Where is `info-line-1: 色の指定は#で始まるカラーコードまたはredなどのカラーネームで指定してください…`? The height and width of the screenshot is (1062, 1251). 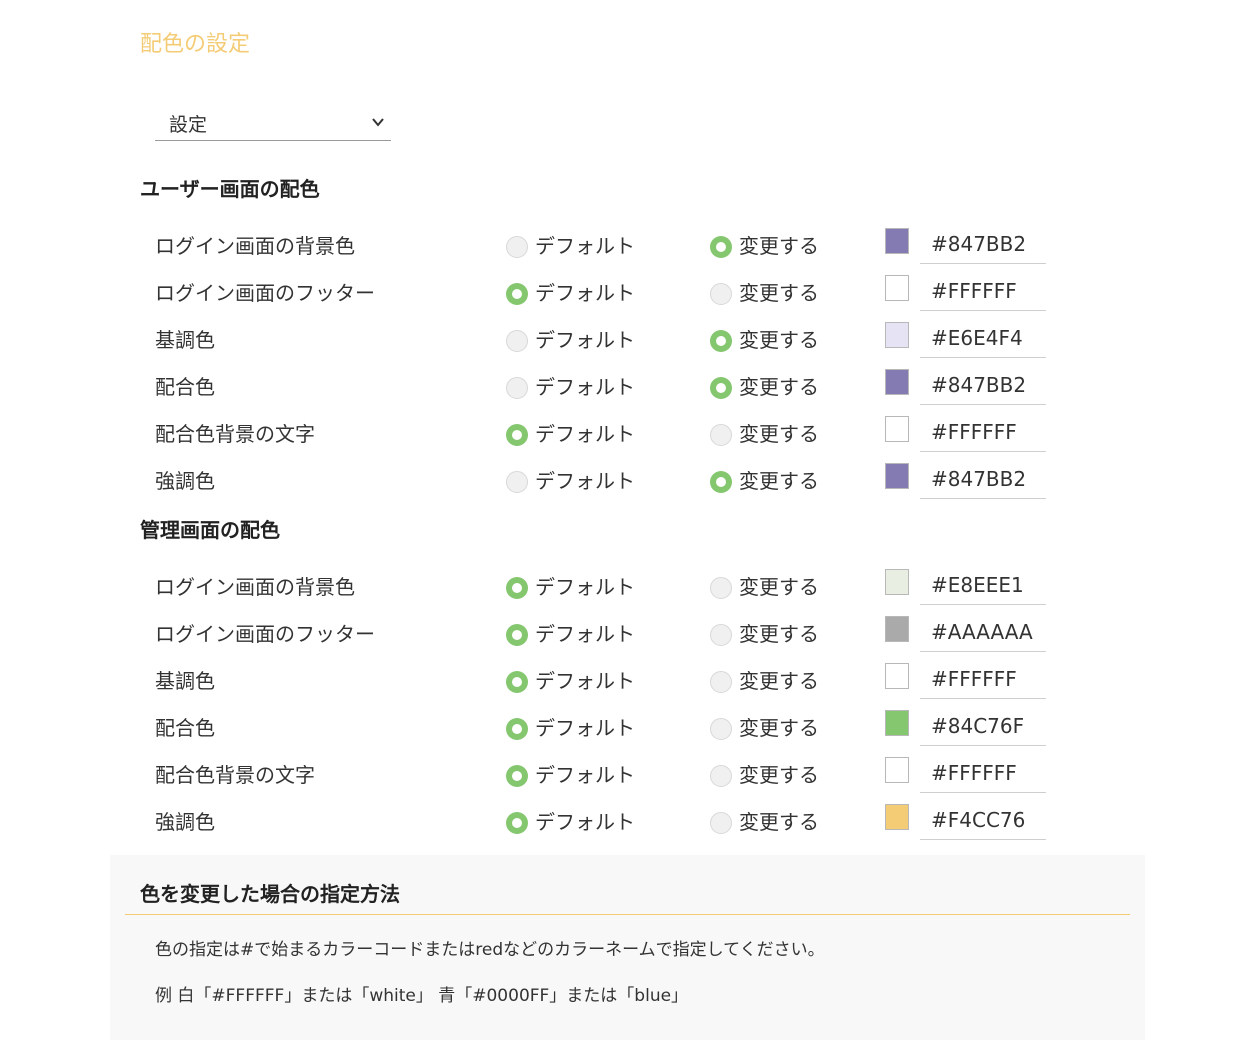 info-line-1: 色の指定は#で始まるカラーコードまたはredなどのカラーネームで指定してください… is located at coordinates (490, 950).